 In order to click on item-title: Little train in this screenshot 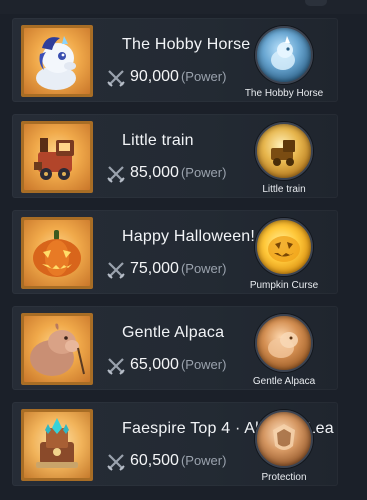, I will do `click(158, 140)`.